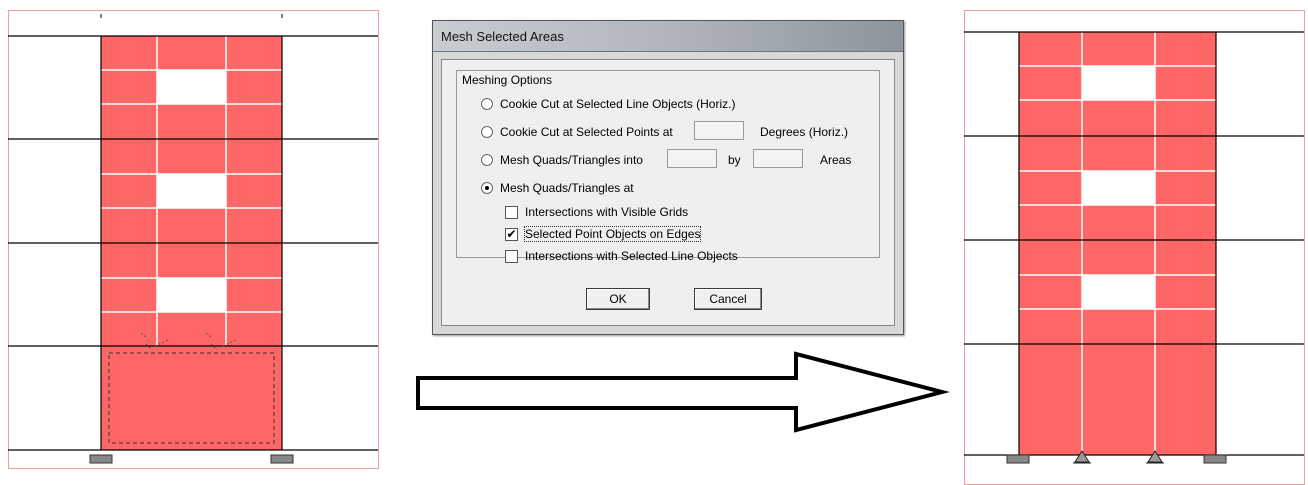 The height and width of the screenshot is (485, 1308). Describe the element at coordinates (586, 132) in the screenshot. I see `label-cookie-cut-points: Cookie Cut at Selected Points at` at that location.